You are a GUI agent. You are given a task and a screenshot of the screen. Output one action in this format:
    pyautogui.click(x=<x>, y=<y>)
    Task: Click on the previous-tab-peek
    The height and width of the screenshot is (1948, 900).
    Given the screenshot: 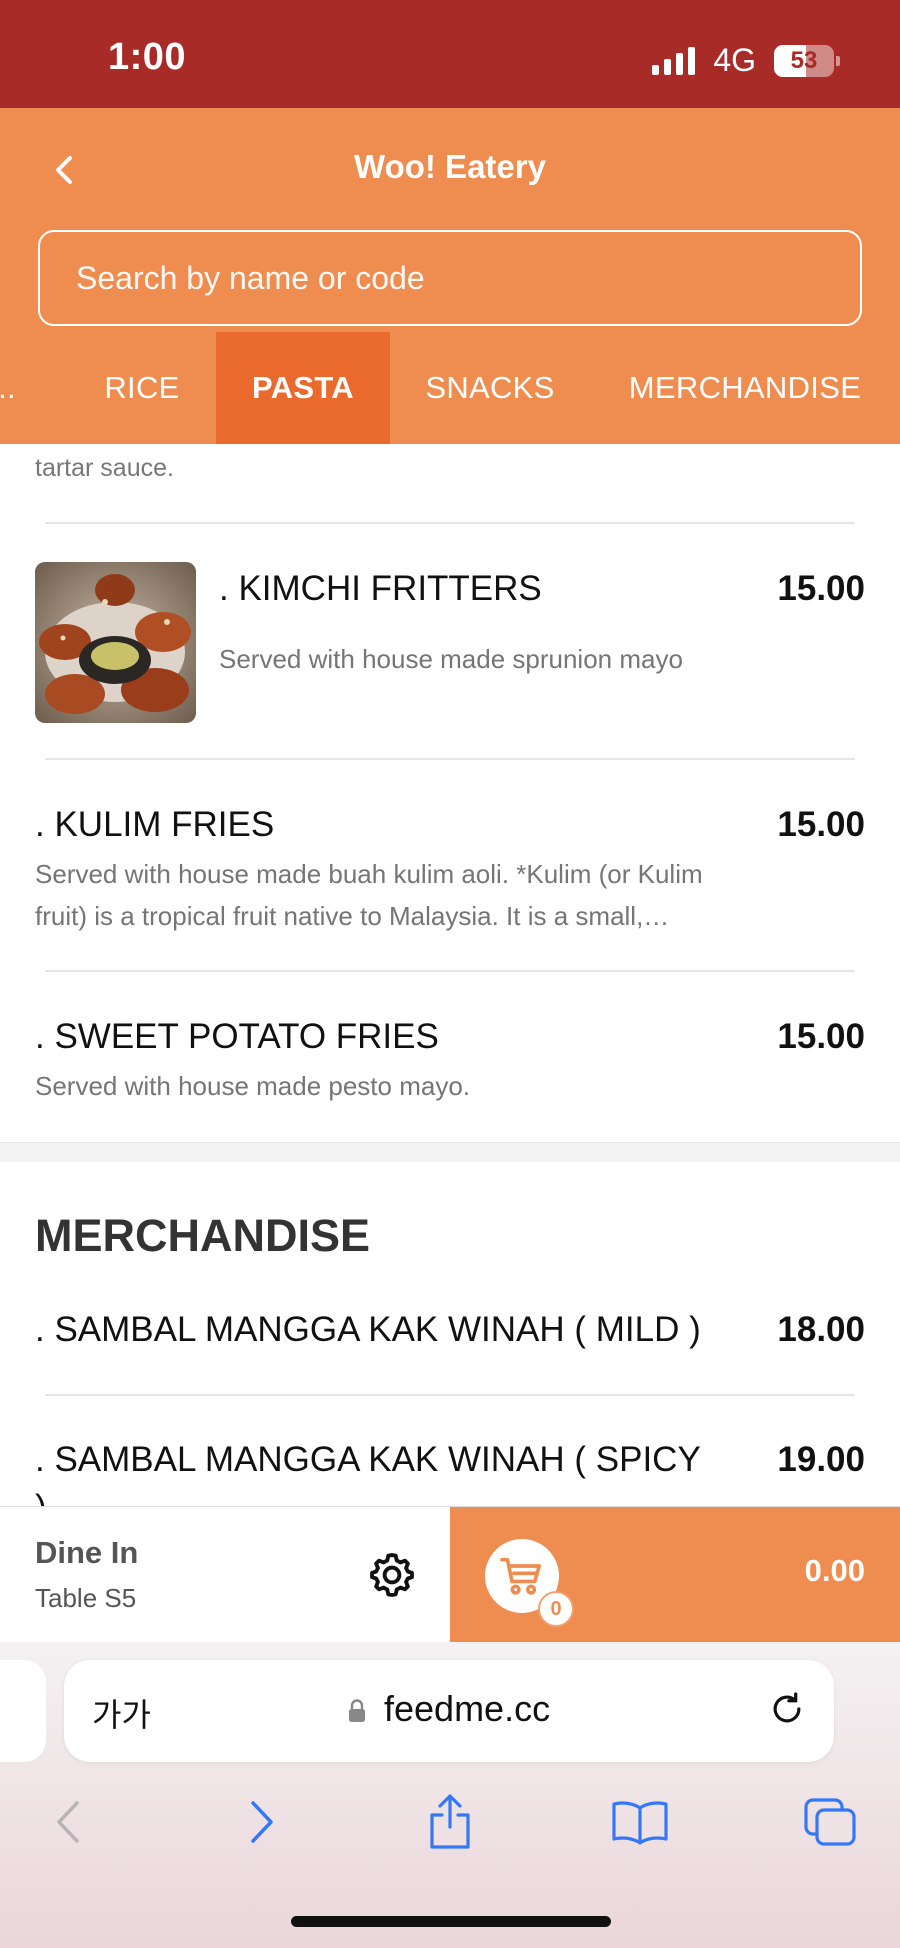 What is the action you would take?
    pyautogui.click(x=23, y=1711)
    